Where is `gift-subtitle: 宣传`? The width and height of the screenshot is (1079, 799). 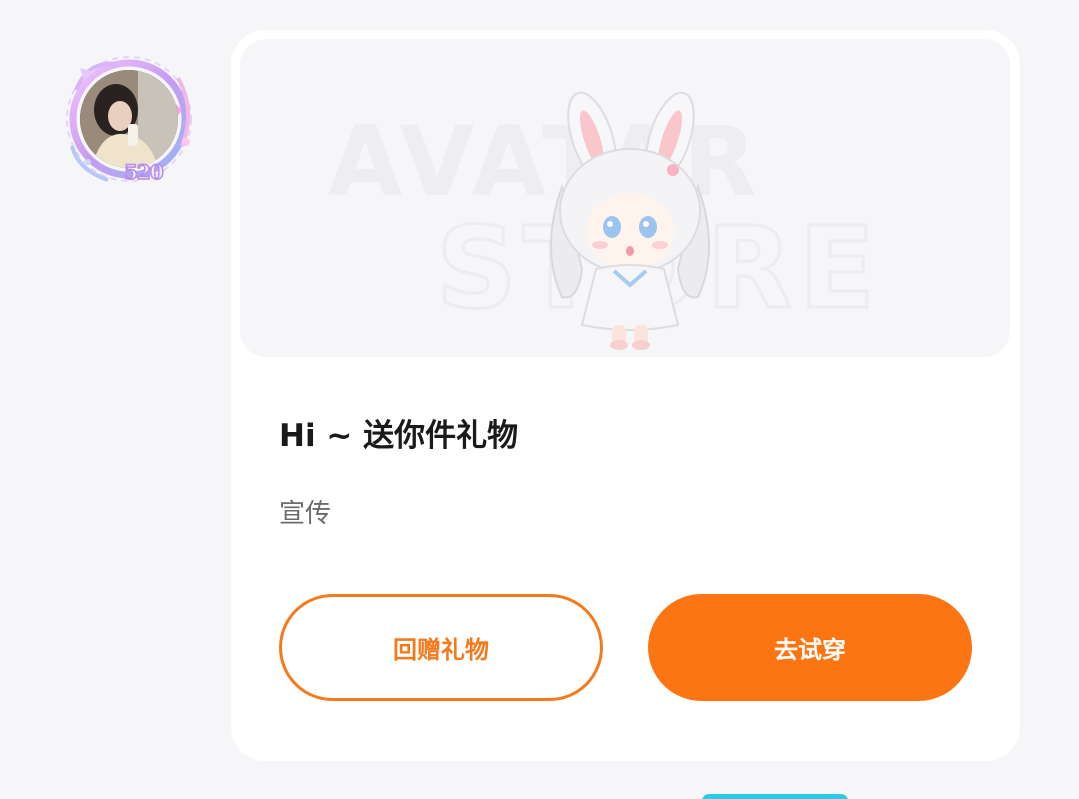 gift-subtitle: 宣传 is located at coordinates (305, 514).